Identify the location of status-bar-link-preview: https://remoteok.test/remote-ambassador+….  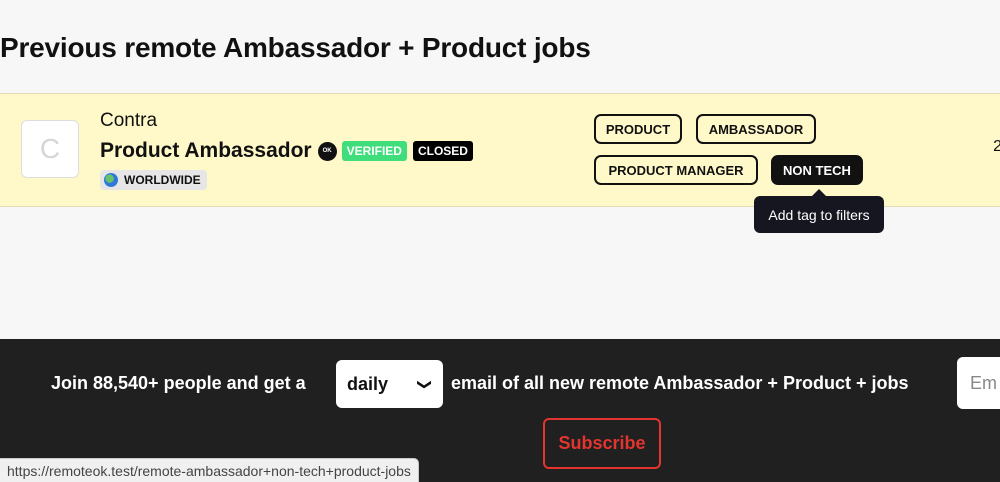
(209, 470).